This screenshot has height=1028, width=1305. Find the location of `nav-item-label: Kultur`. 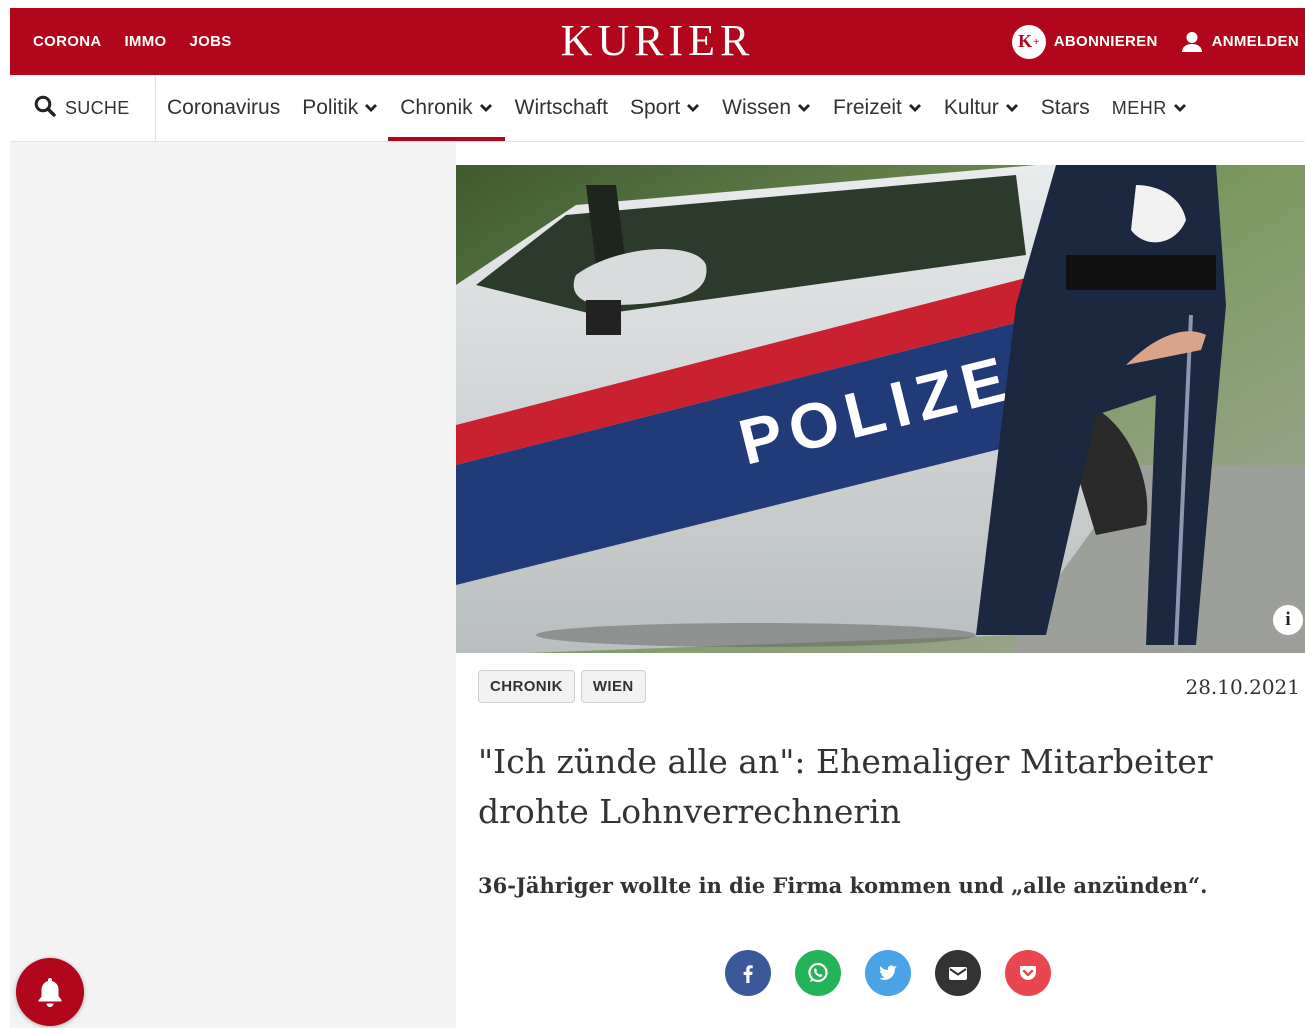

nav-item-label: Kultur is located at coordinates (971, 107).